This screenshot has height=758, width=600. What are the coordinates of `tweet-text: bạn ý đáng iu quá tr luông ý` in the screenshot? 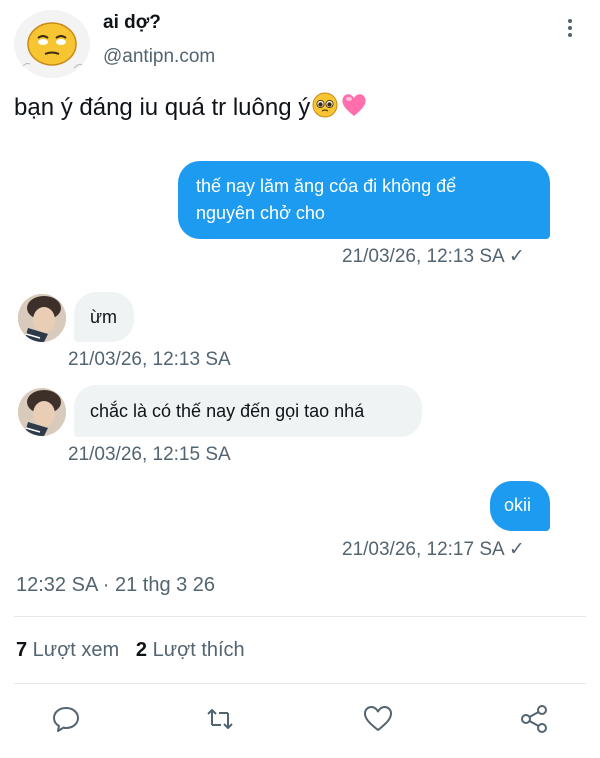 It's located at (191, 108).